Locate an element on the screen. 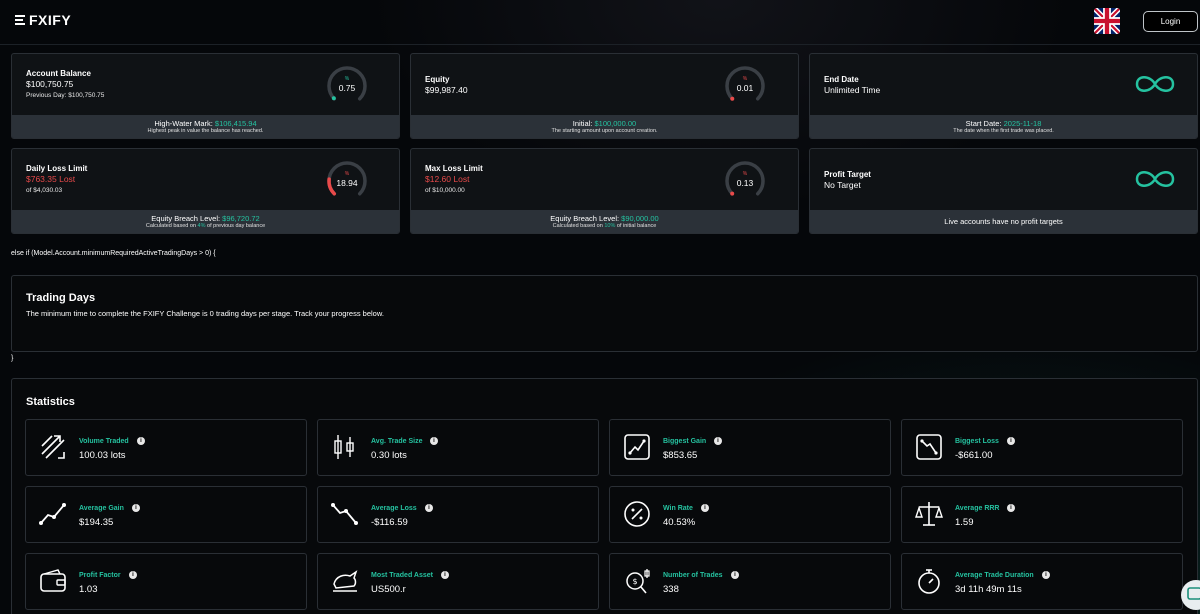 Image resolution: width=1200 pixels, height=614 pixels. stat-card-biggest-gain: Biggest Gain i $853.65 is located at coordinates (750, 447).